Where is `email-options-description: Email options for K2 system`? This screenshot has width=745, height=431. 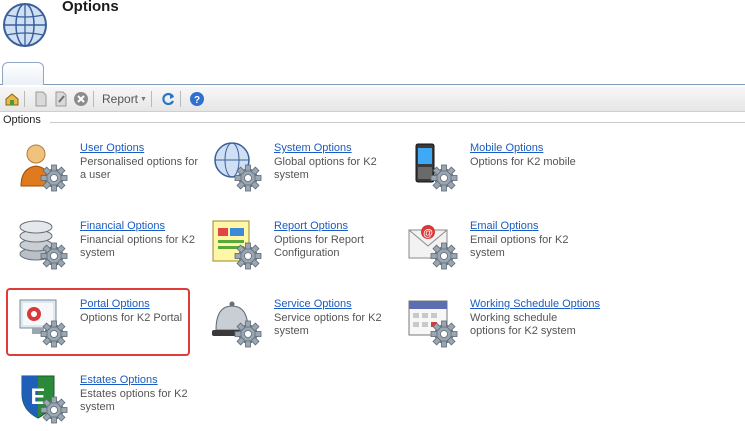
email-options-description: Email options for K2 system is located at coordinates (519, 246).